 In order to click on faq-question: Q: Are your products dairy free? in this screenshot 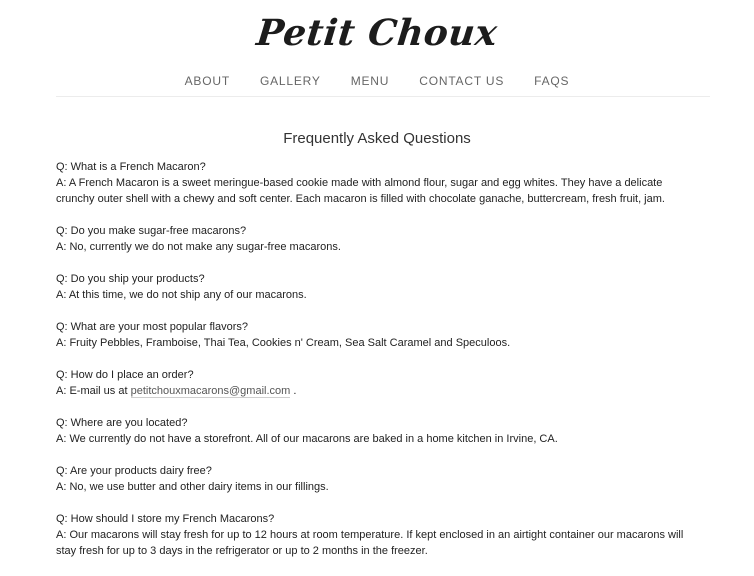, I will do `click(134, 471)`.